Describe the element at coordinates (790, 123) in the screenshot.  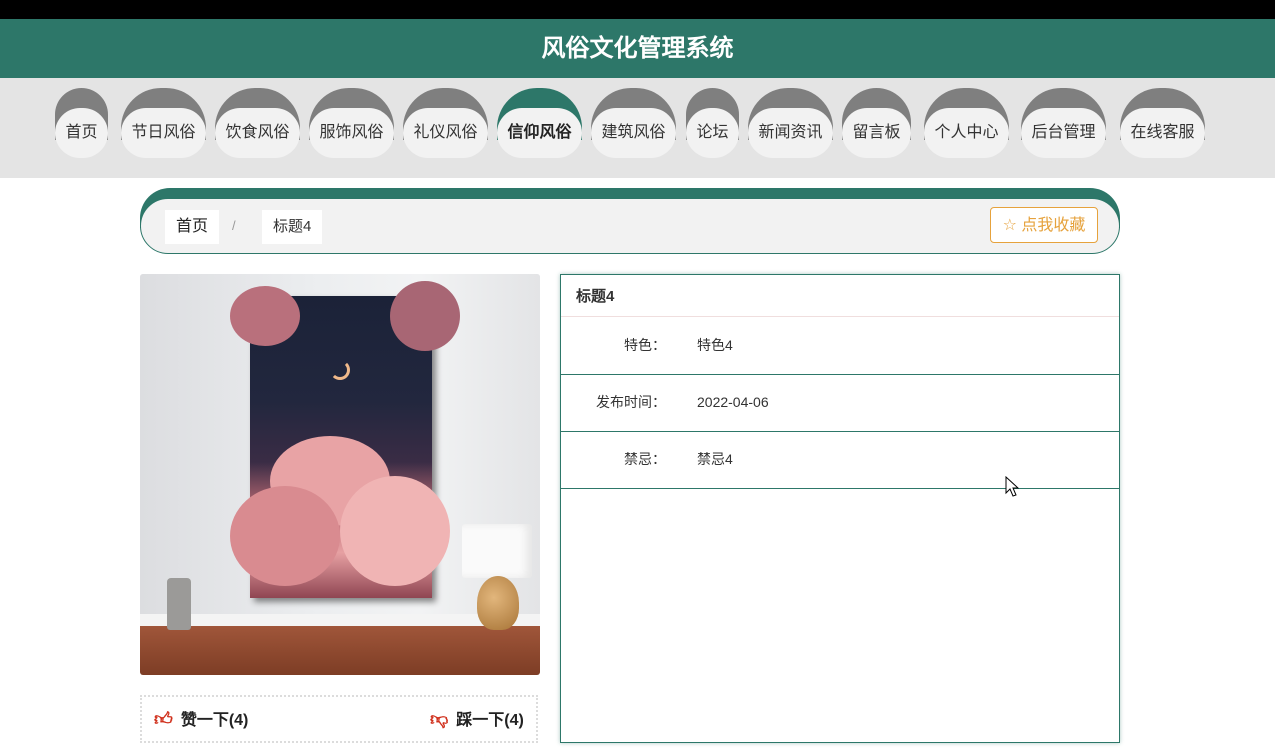
I see `nav-item-news: 新闻资讯` at that location.